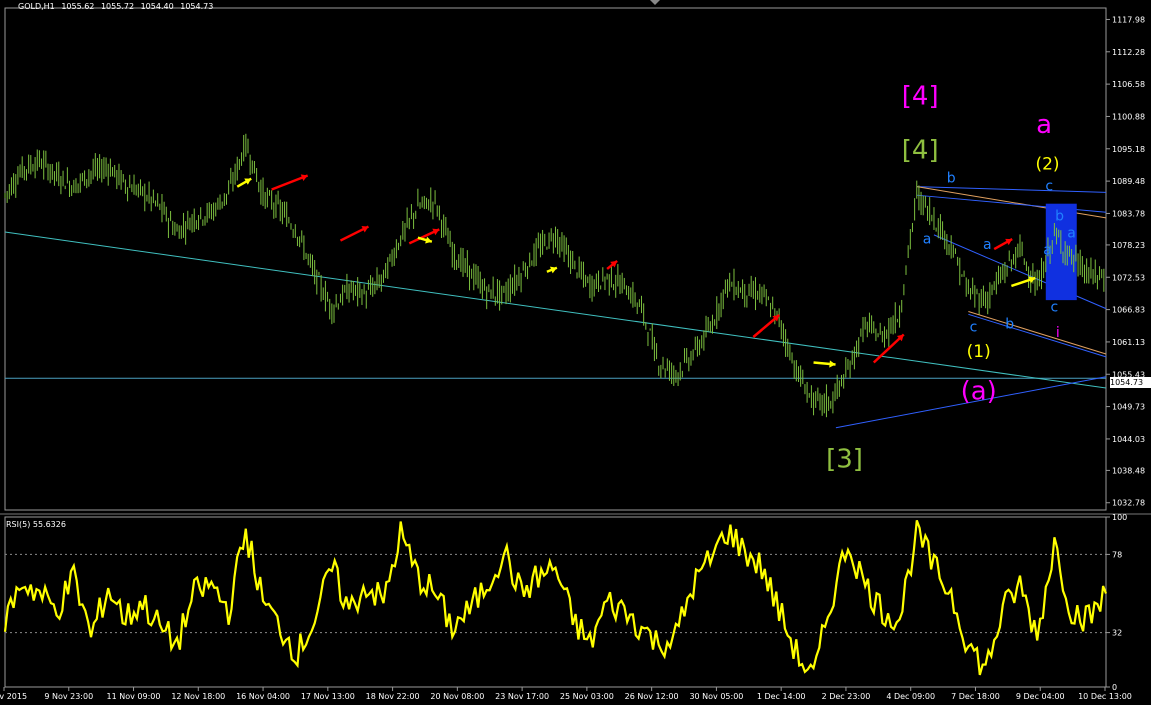  Describe the element at coordinates (457, 696) in the screenshot. I see `time-axis-label: 20 Nov 08:00` at that location.